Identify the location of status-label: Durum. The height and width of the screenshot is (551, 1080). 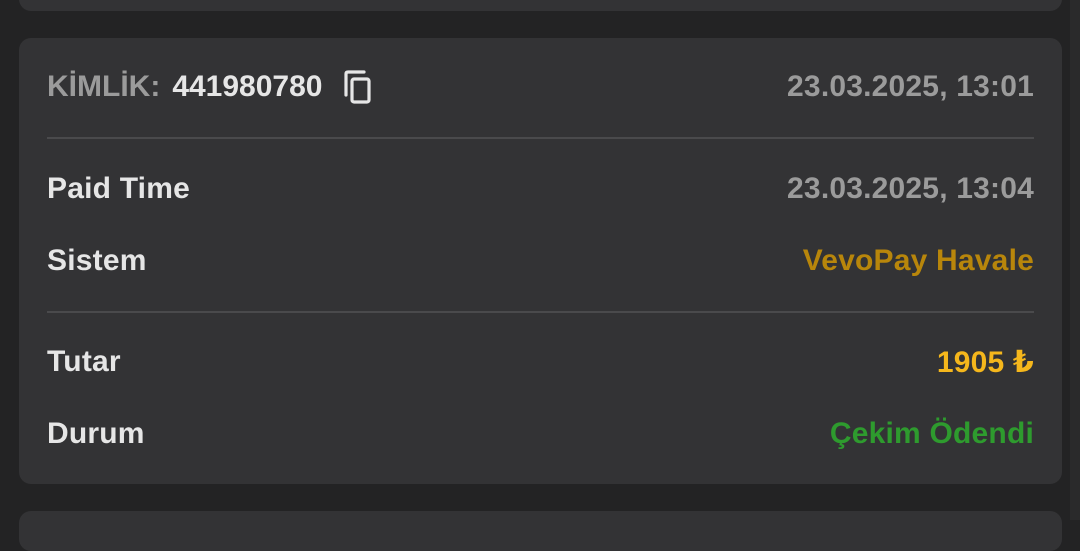
(96, 433).